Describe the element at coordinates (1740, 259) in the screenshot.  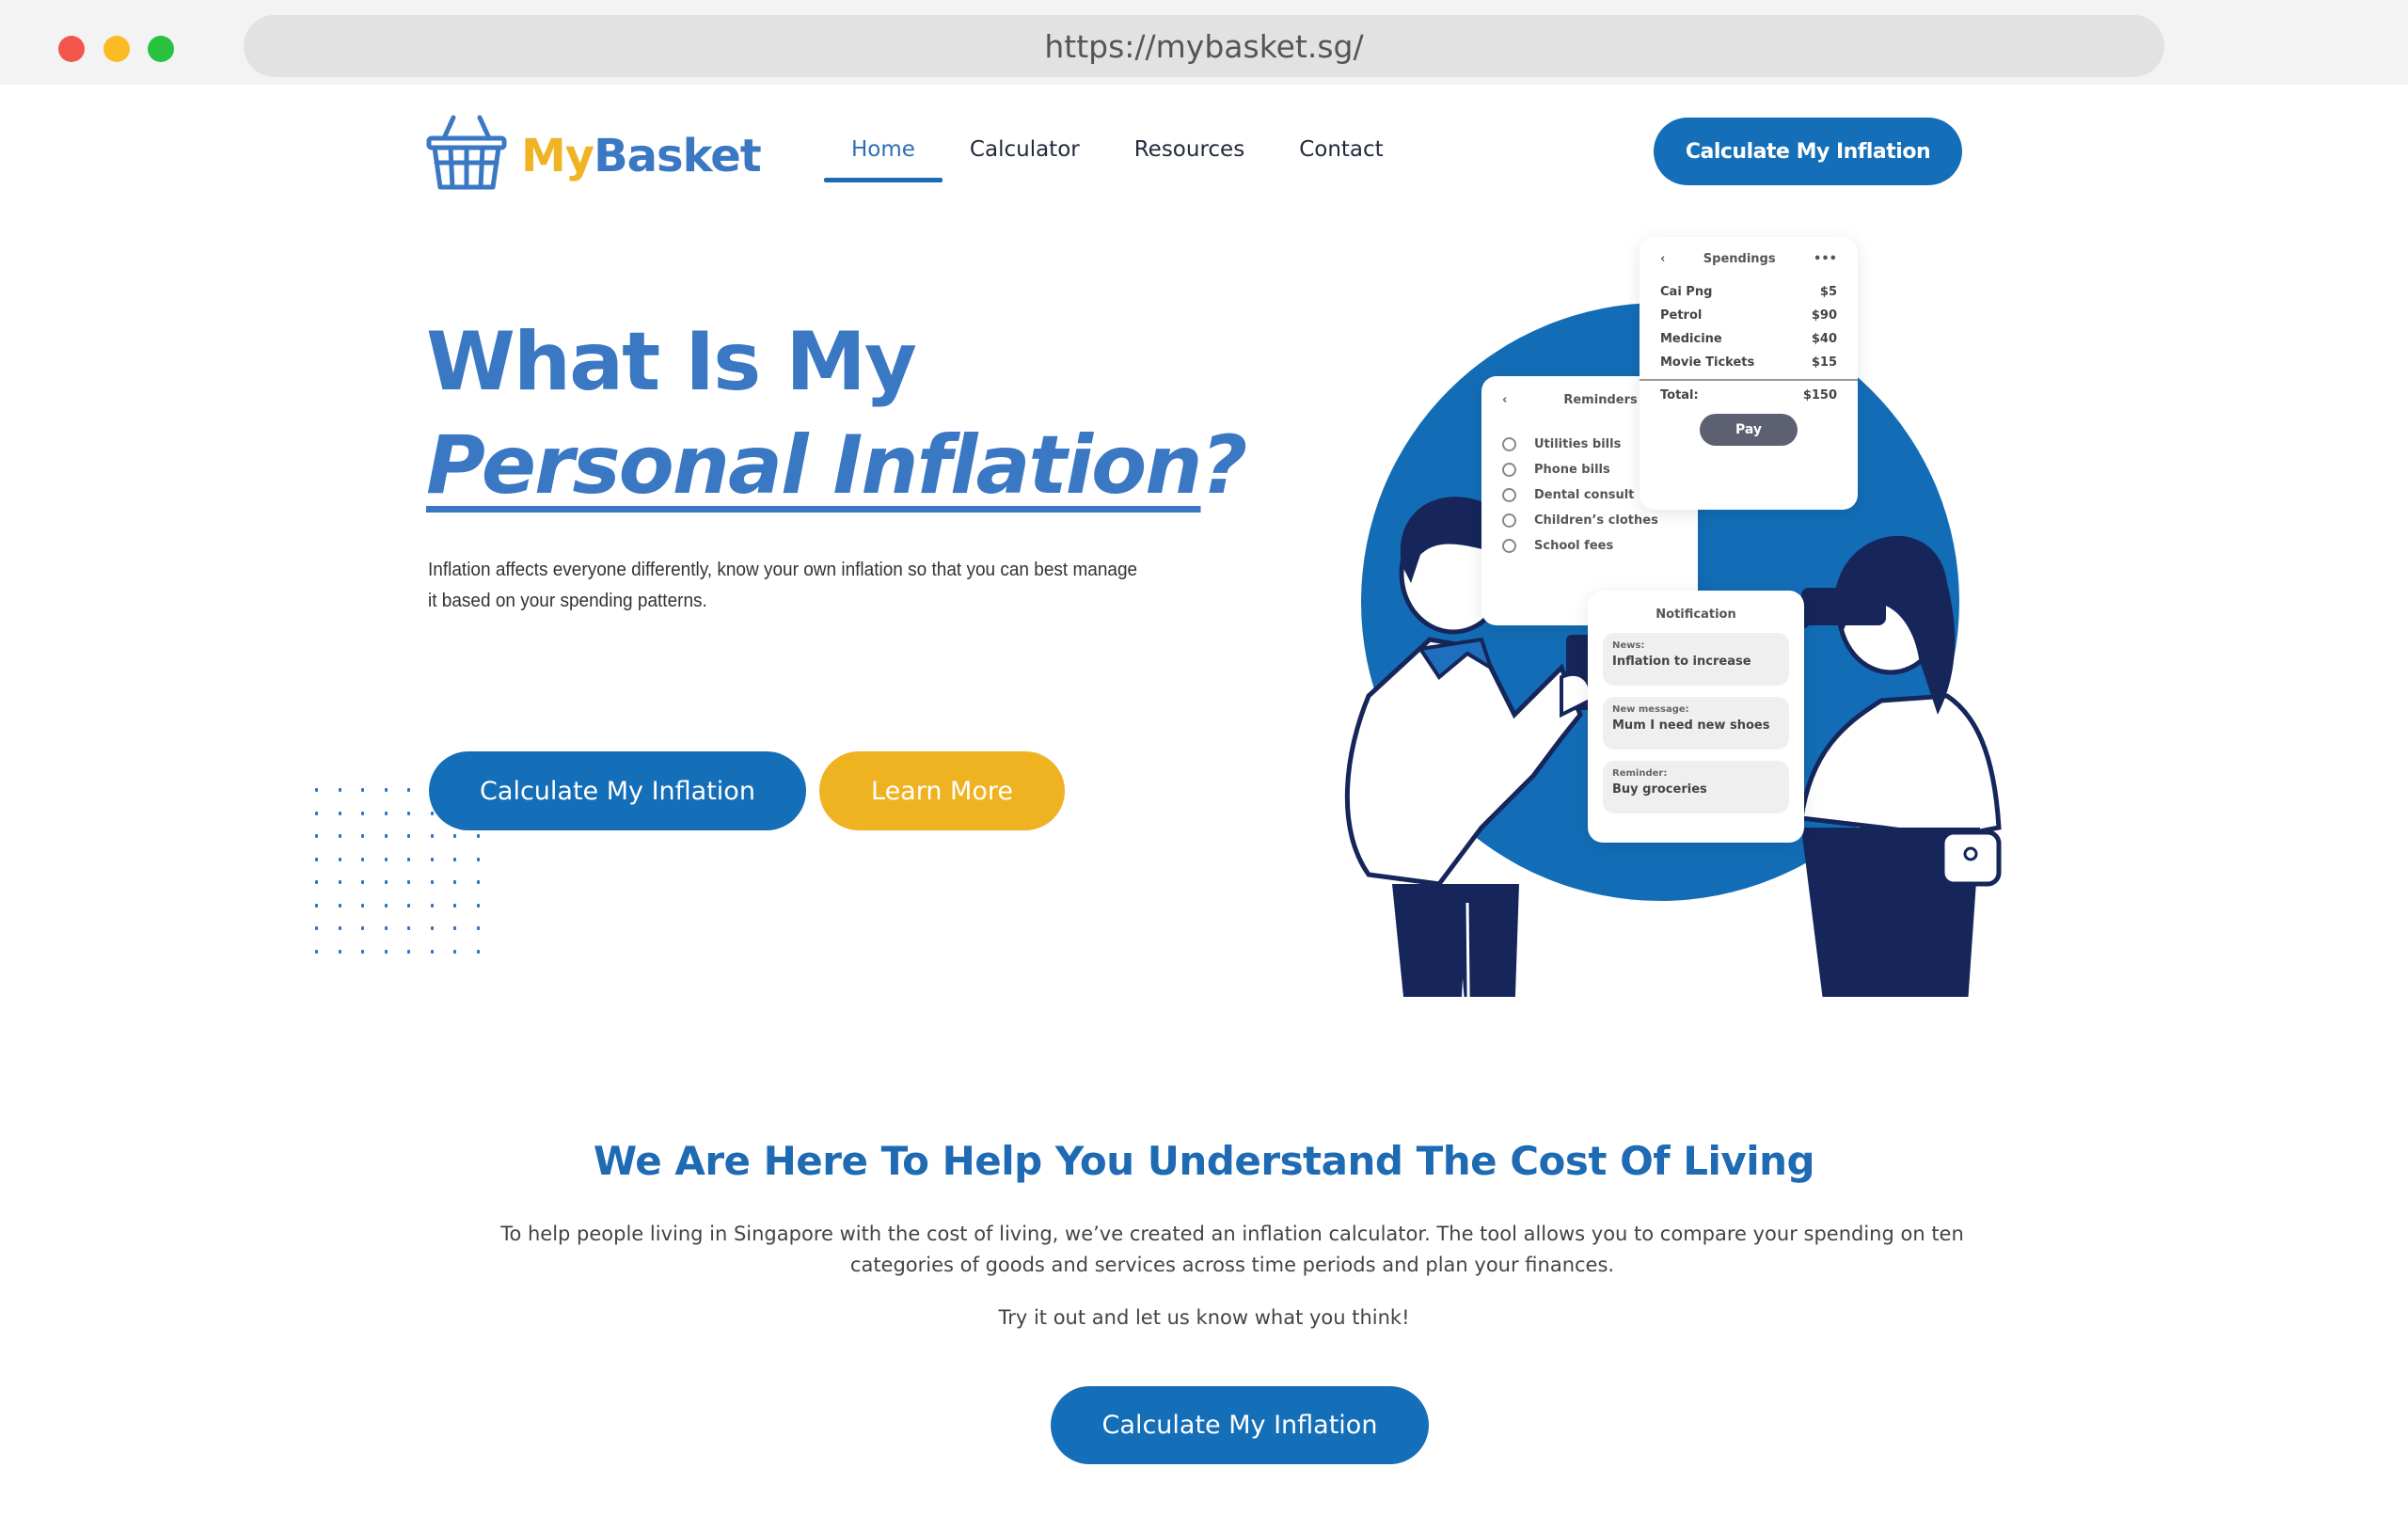
I see `spendings-title: Spendings` at that location.